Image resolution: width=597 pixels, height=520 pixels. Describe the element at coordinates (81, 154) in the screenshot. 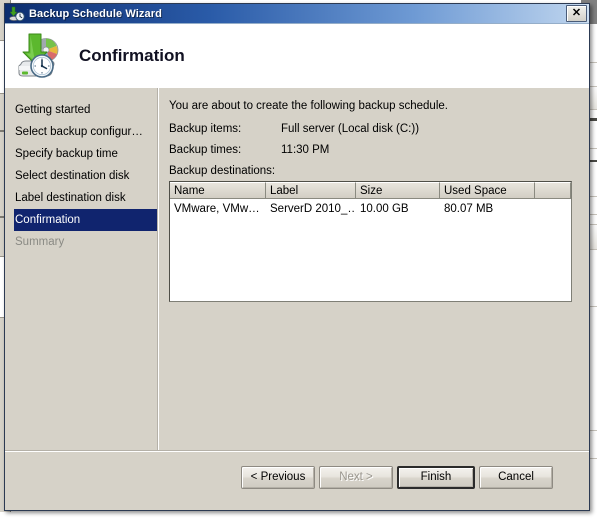

I see `sidebar-item-specify-backup-time: Specify backup time` at that location.